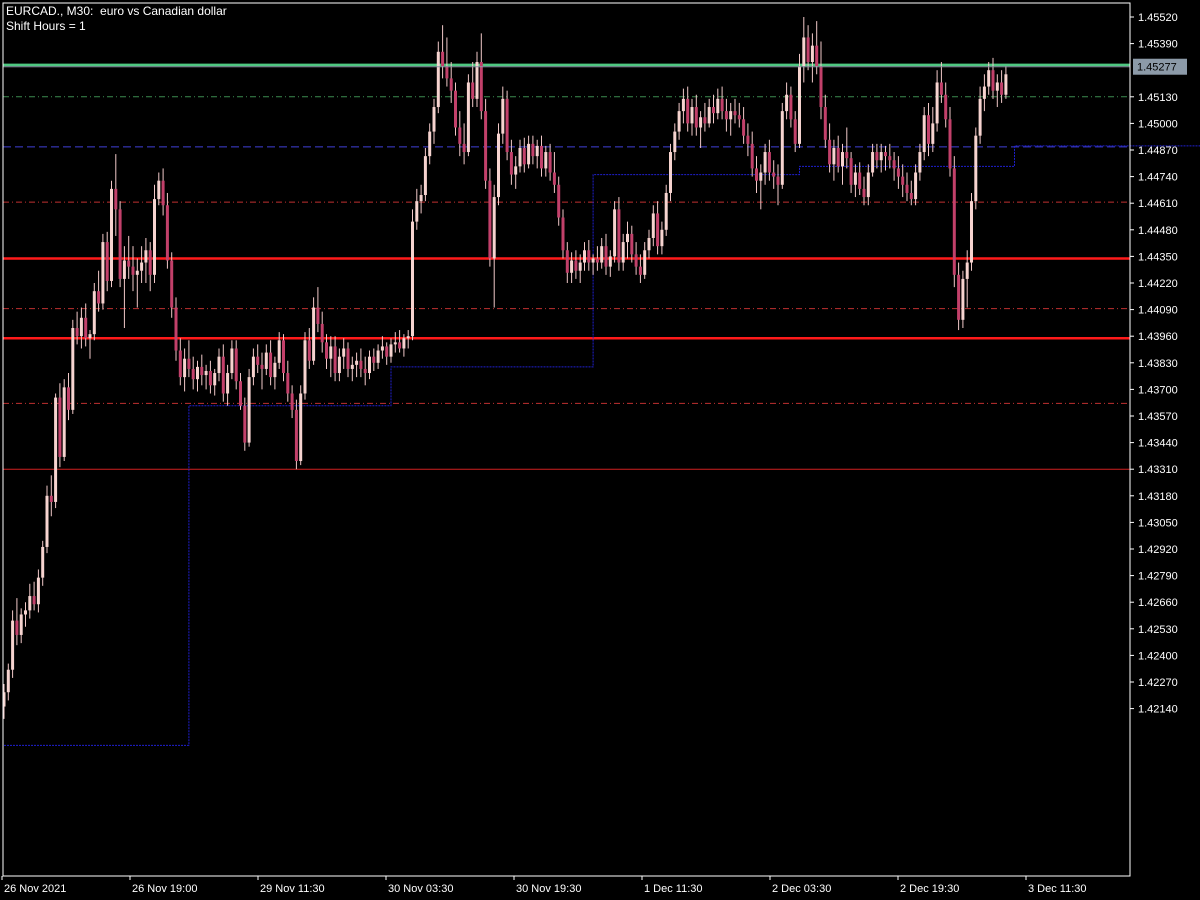 The width and height of the screenshot is (1200, 900). Describe the element at coordinates (1158, 390) in the screenshot. I see `y-tick-label: 1.43700` at that location.